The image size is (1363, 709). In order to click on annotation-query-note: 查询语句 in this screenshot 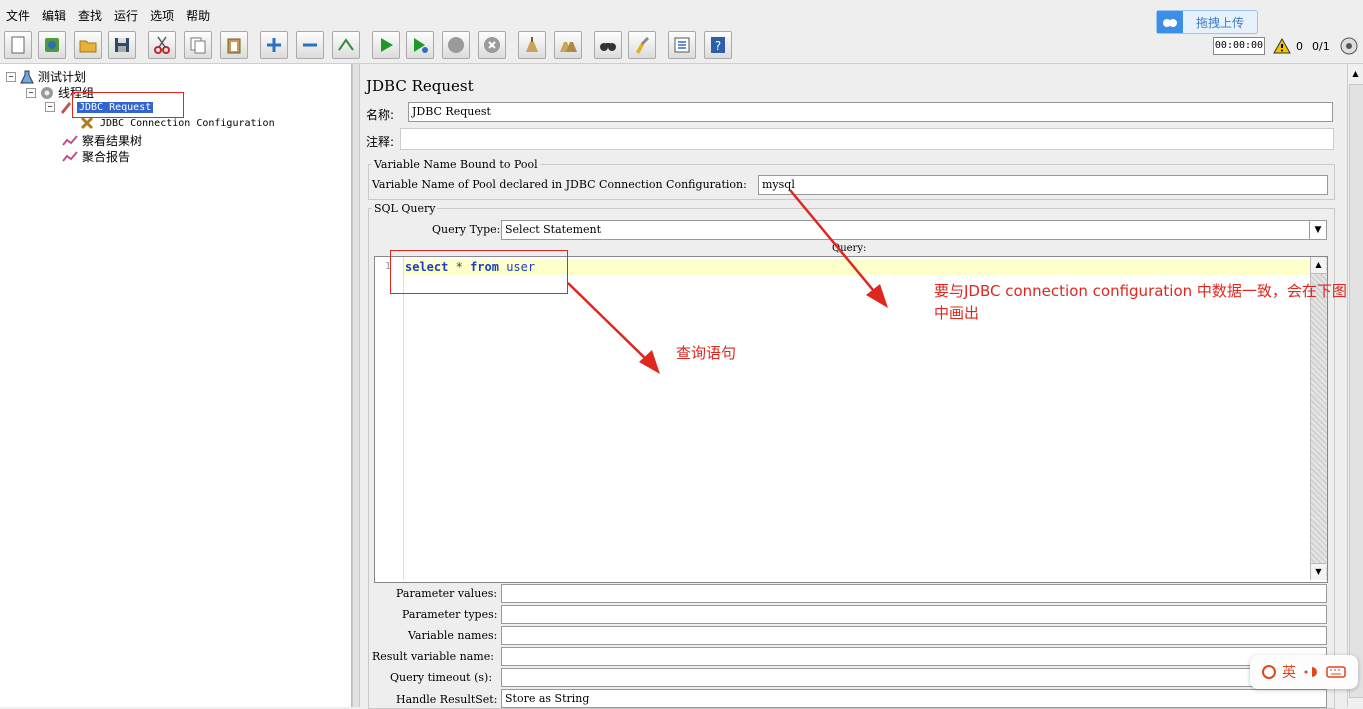, I will do `click(706, 353)`.